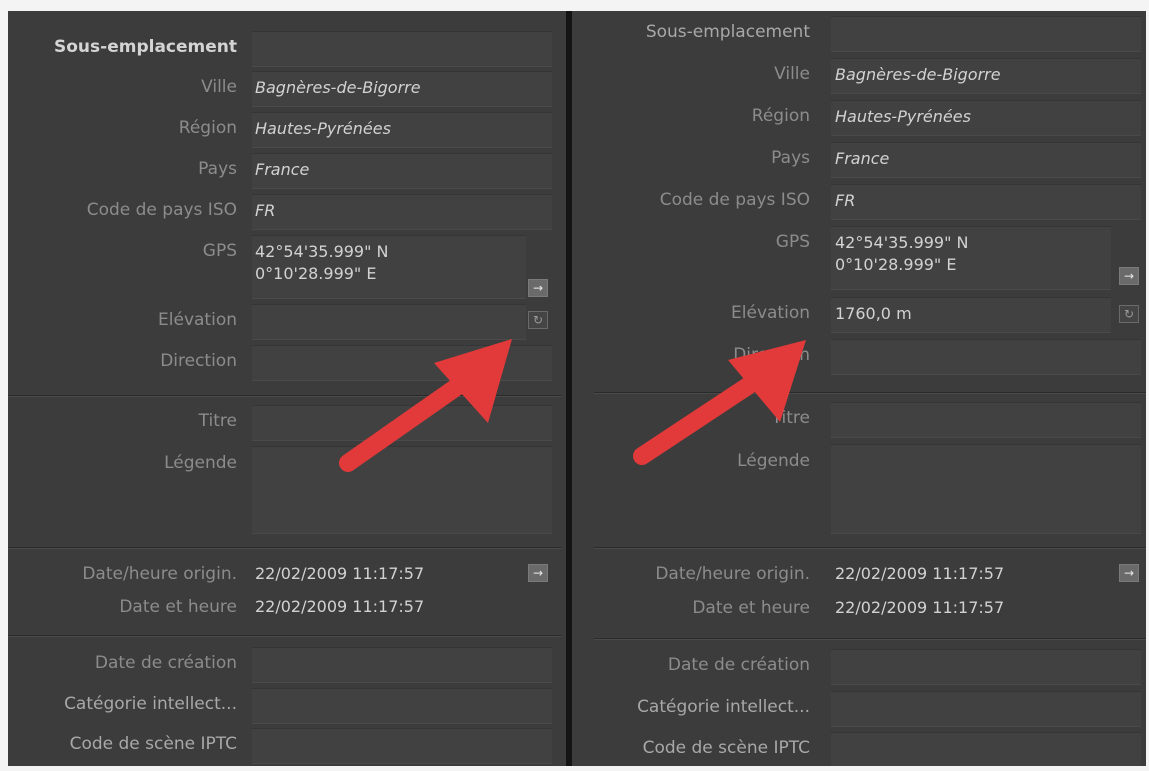  Describe the element at coordinates (577, 388) in the screenshot. I see `panel-divider` at that location.